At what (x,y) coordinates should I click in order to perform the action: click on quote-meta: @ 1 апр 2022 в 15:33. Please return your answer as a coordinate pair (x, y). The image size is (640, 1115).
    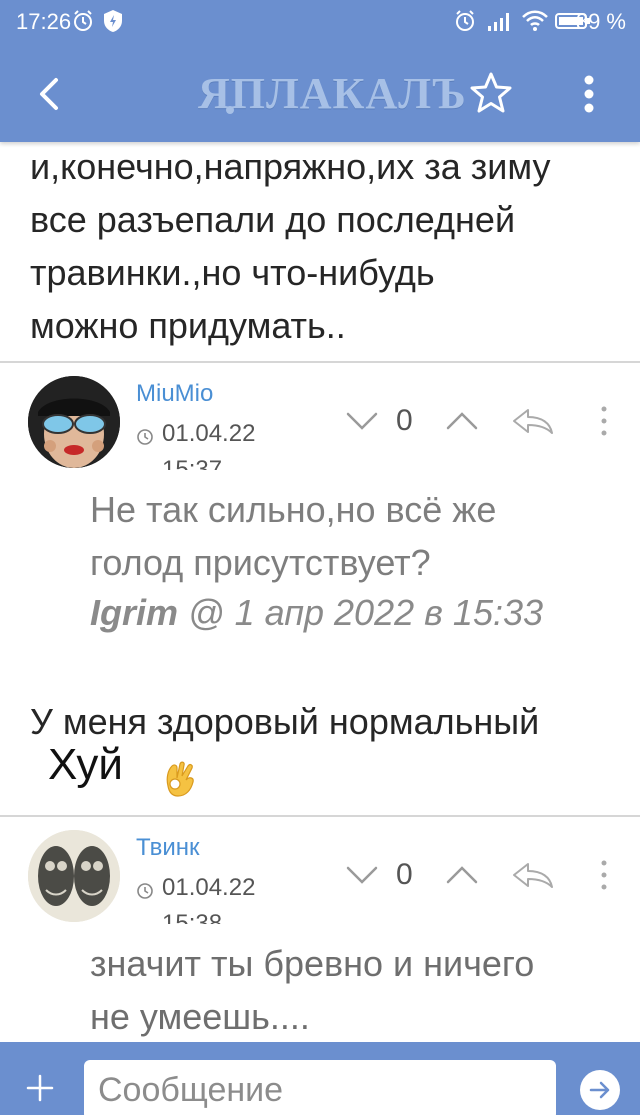
    Looking at the image, I should click on (361, 612).